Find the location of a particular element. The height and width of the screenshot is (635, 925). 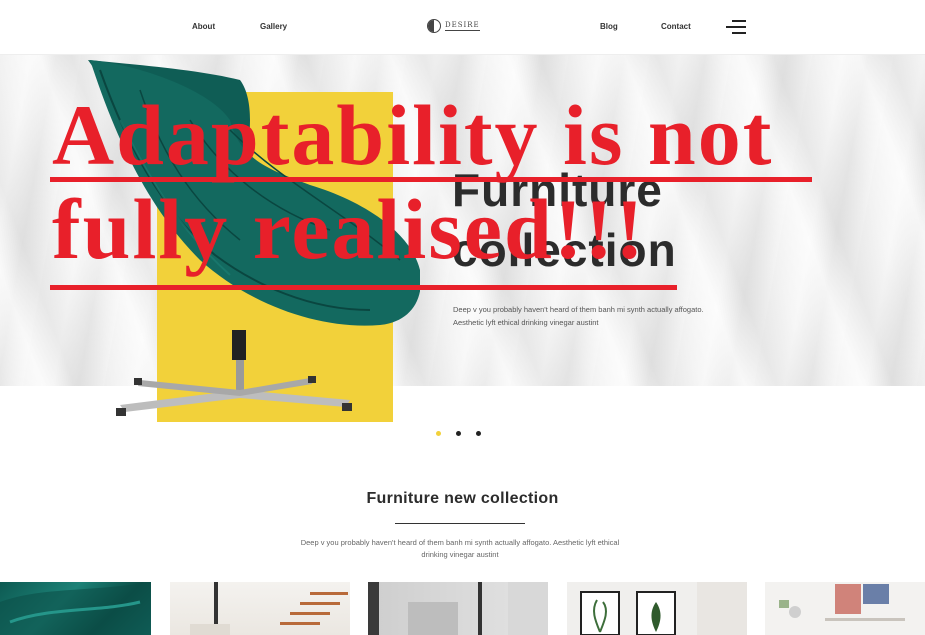

section-title-underline is located at coordinates (460, 523).